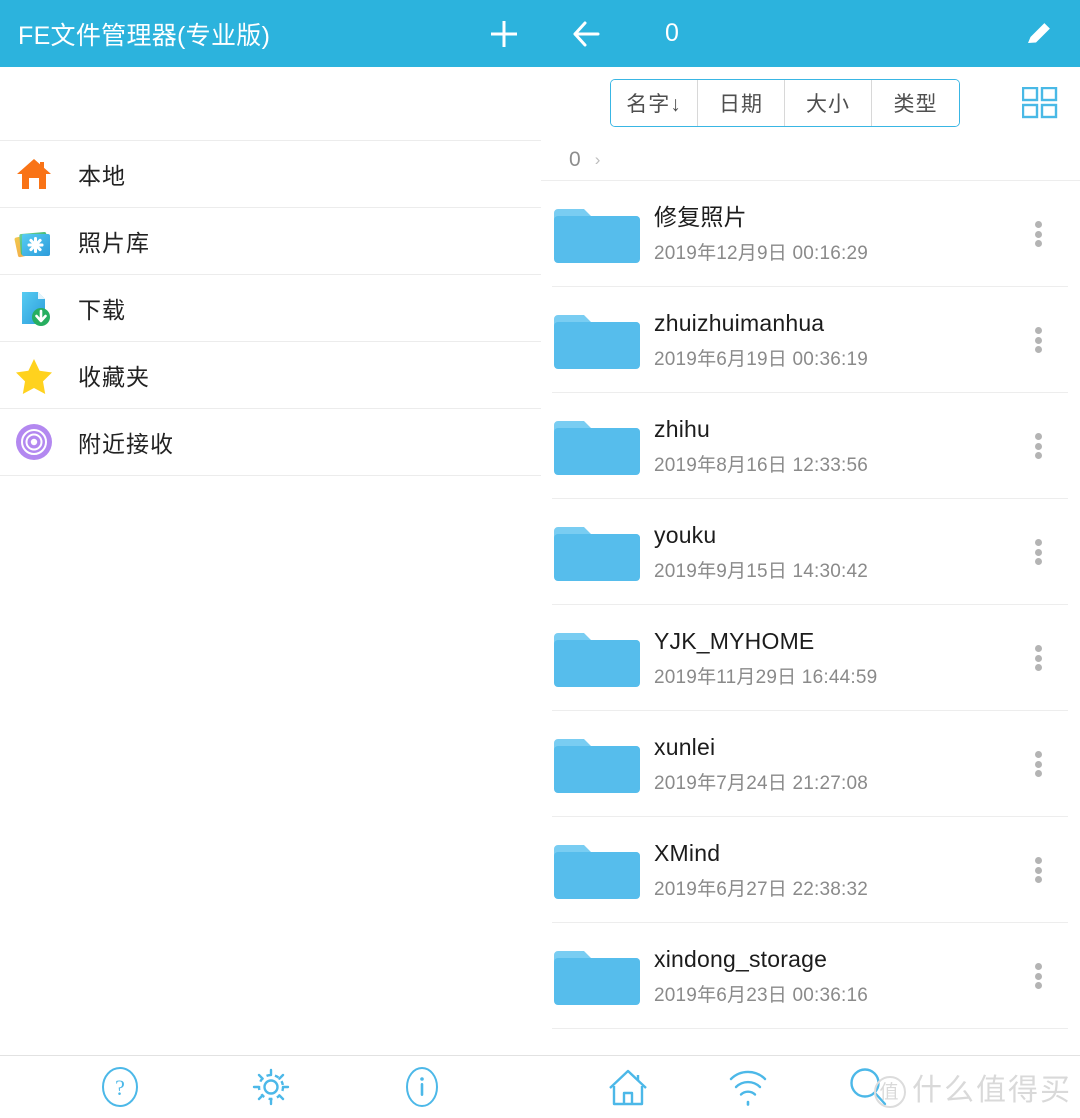  I want to click on settings-button, so click(271, 1087).